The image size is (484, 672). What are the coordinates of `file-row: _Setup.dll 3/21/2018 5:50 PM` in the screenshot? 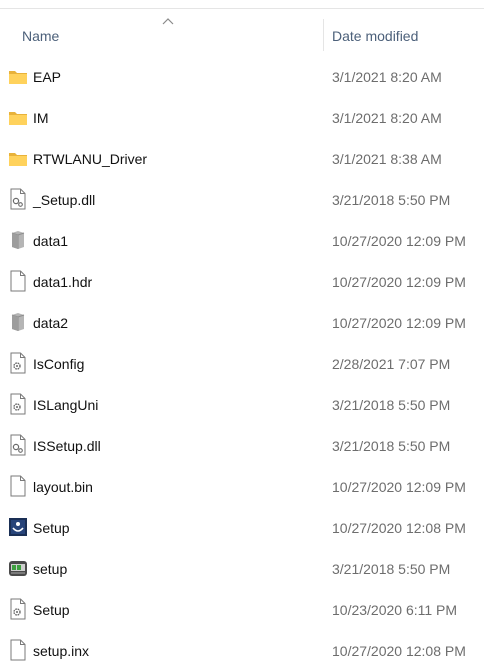 It's located at (242, 200).